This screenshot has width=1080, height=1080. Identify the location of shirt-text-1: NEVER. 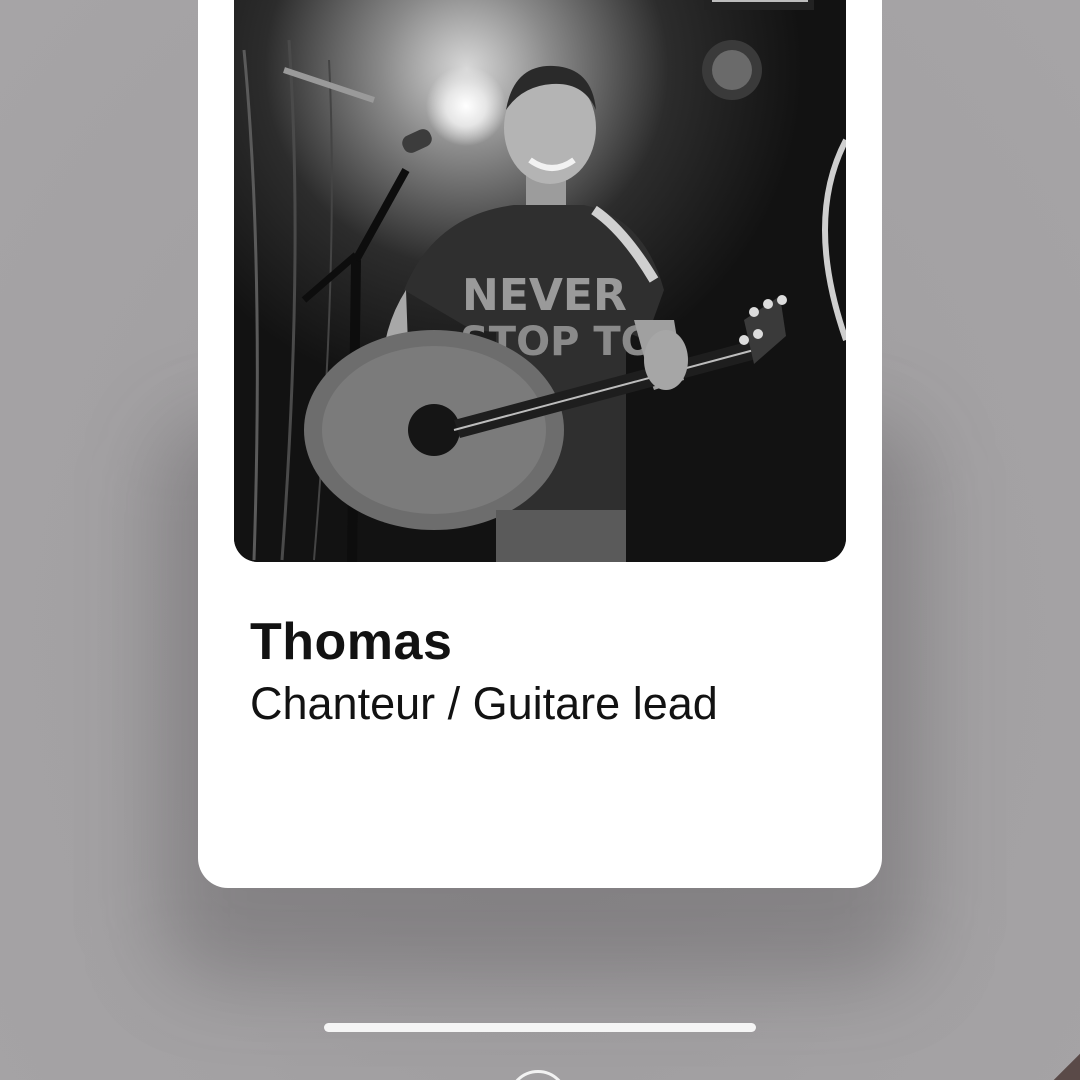
(544, 295).